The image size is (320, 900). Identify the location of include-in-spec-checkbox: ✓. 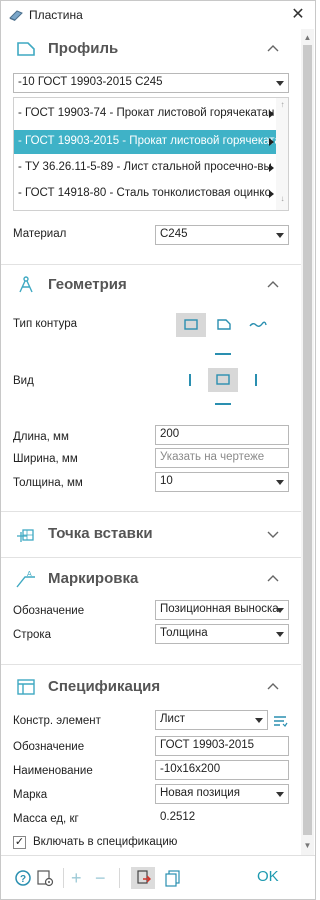
(19, 842).